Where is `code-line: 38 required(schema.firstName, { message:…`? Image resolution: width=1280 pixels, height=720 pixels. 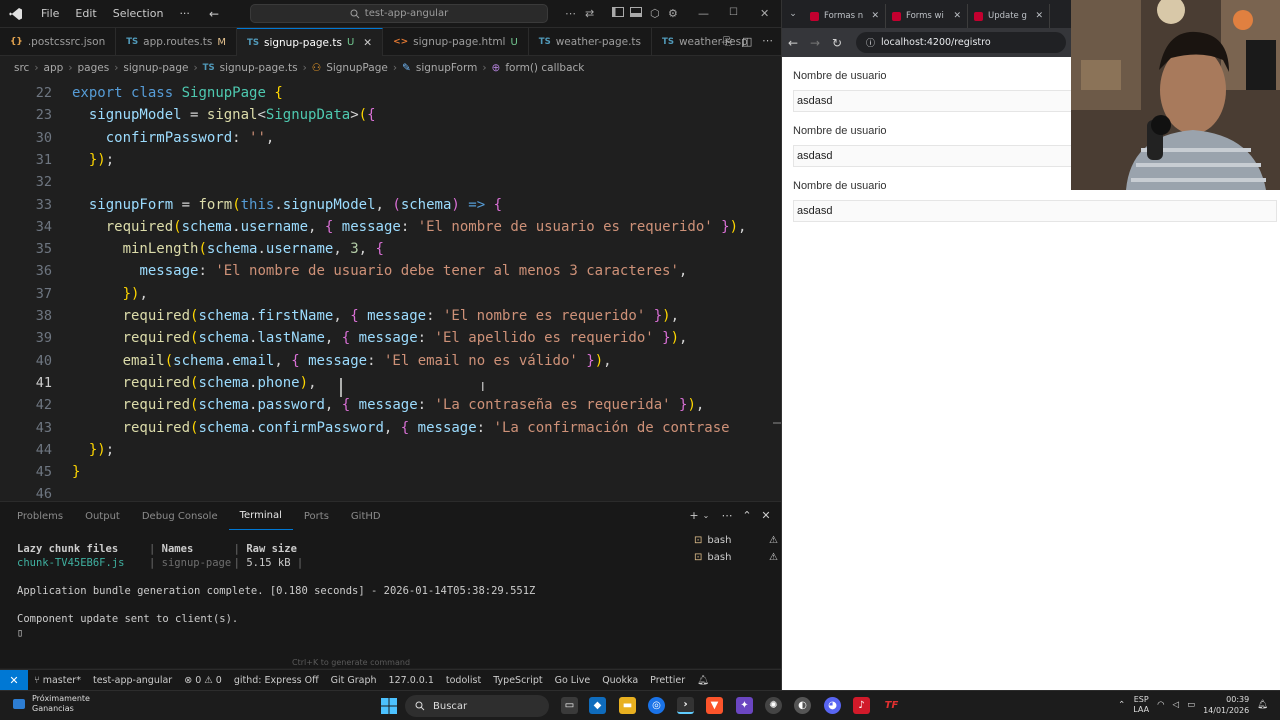 code-line: 38 required(schema.firstName, { message:… is located at coordinates (390, 316).